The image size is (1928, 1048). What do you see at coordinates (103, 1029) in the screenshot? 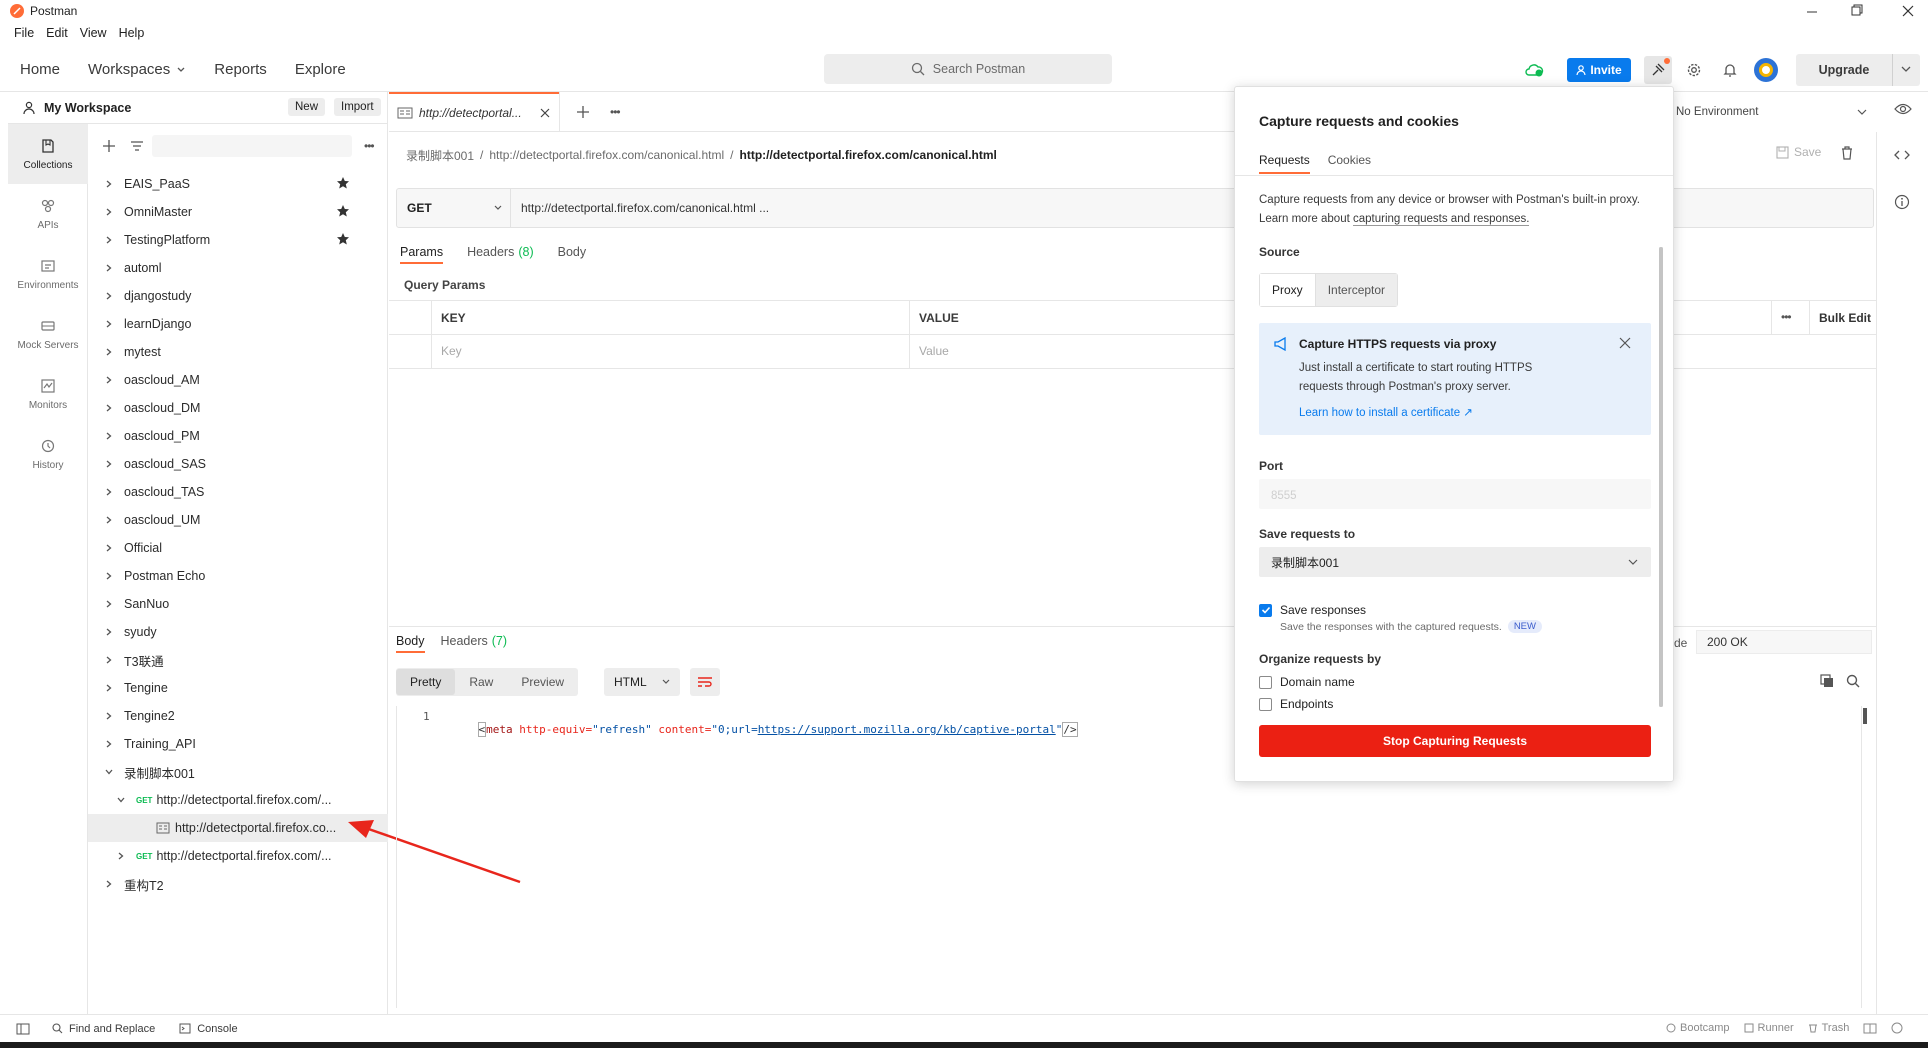
I see `find-replace-button: Find and Replace` at bounding box center [103, 1029].